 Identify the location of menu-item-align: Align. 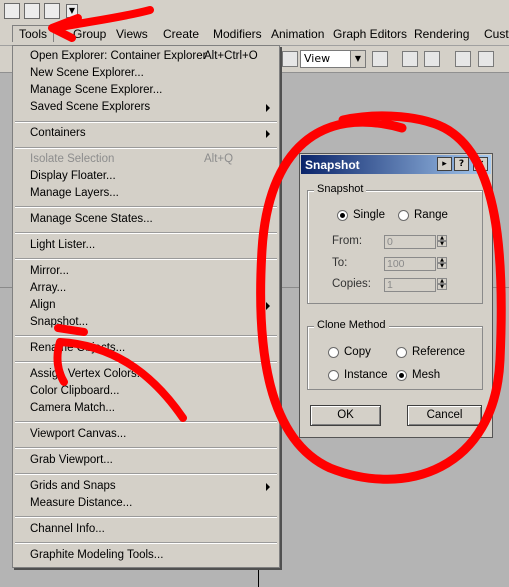
(43, 307).